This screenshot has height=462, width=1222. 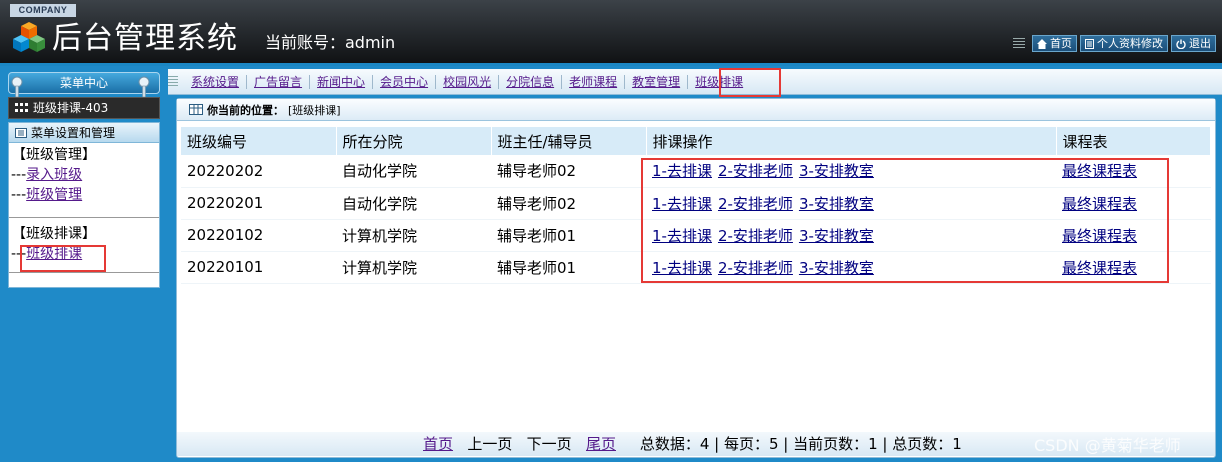 I want to click on app-title: 后台管理系统, so click(x=145, y=38).